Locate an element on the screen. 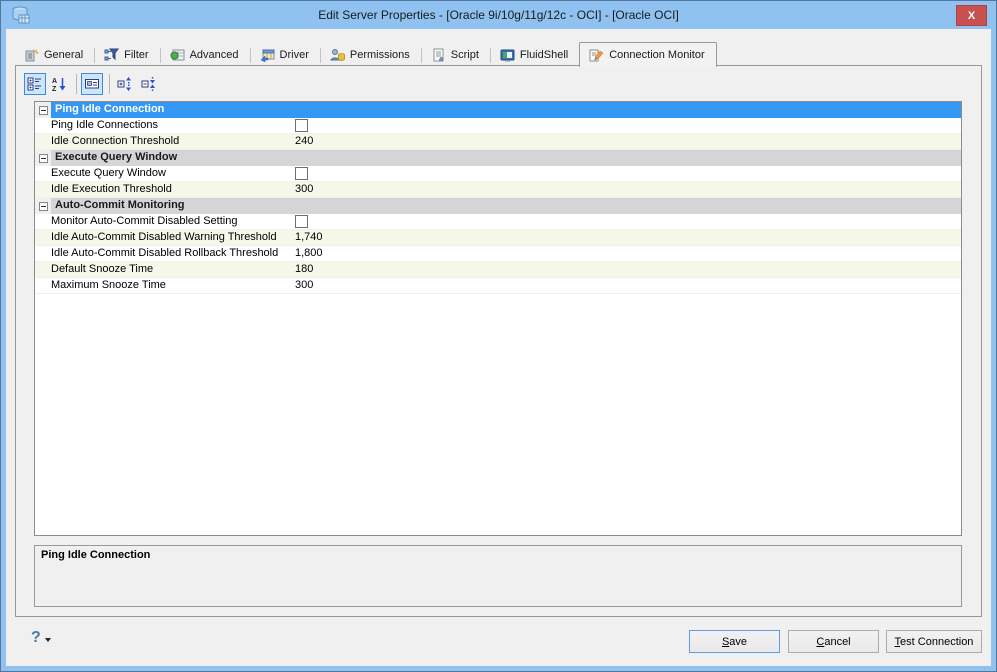 The height and width of the screenshot is (672, 997). alphabetical-sort-button: A Z is located at coordinates (59, 84).